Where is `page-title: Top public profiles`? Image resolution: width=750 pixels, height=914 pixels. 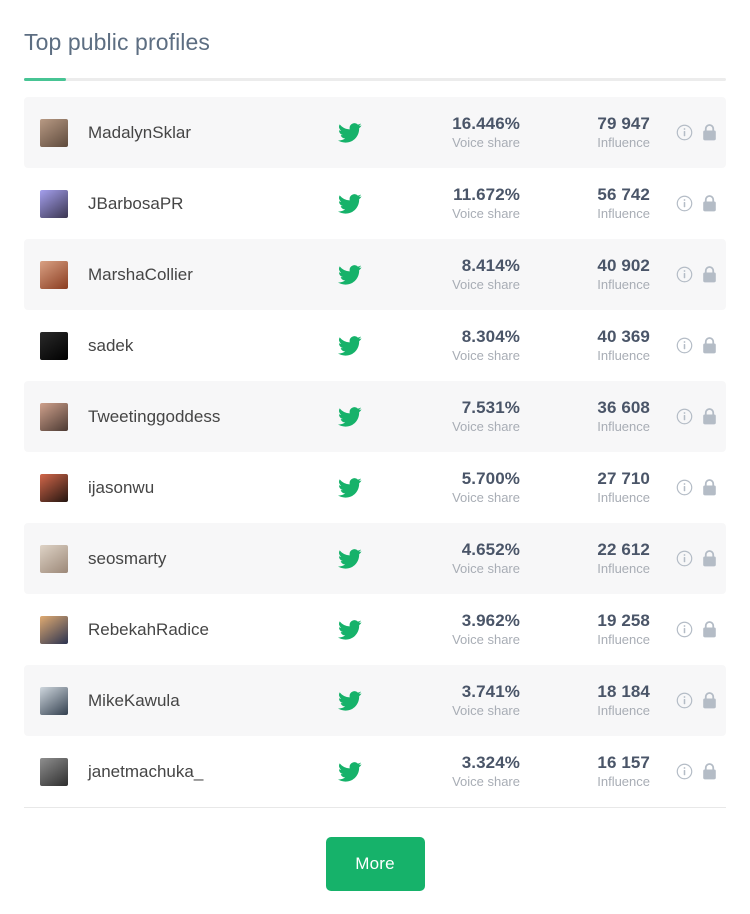 page-title: Top public profiles is located at coordinates (117, 42).